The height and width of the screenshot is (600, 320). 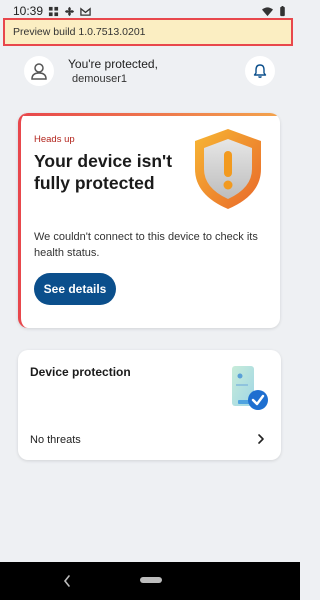 I want to click on system-navigation-bar, so click(x=150, y=581).